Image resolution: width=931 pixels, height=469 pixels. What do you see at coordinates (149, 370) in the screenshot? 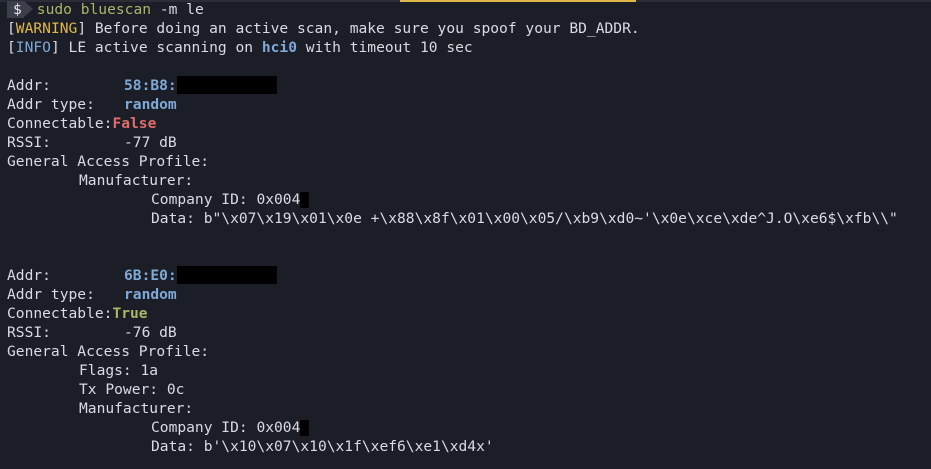
I see `flags-value: 1a` at bounding box center [149, 370].